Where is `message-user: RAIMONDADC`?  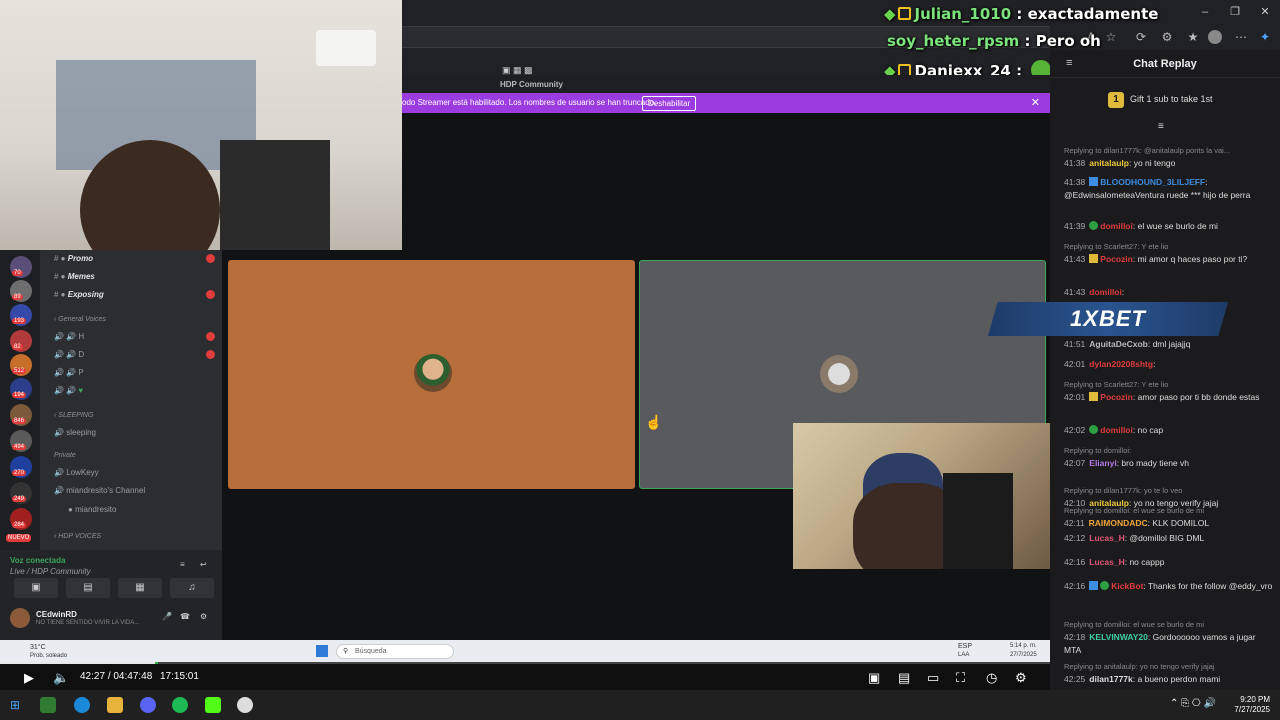 message-user: RAIMONDADC is located at coordinates (1118, 523).